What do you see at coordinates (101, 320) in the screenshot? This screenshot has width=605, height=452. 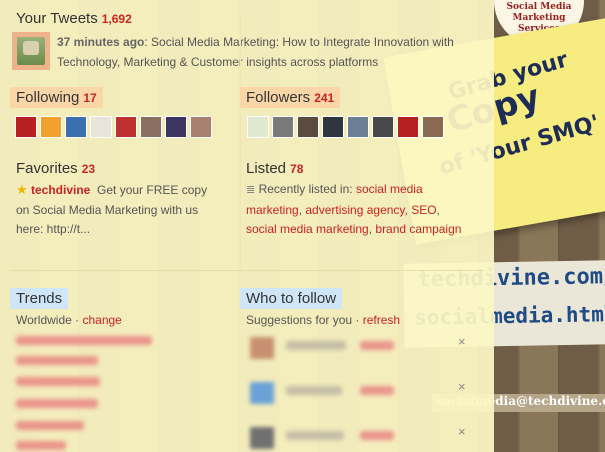 I see `trends-change-link: change` at bounding box center [101, 320].